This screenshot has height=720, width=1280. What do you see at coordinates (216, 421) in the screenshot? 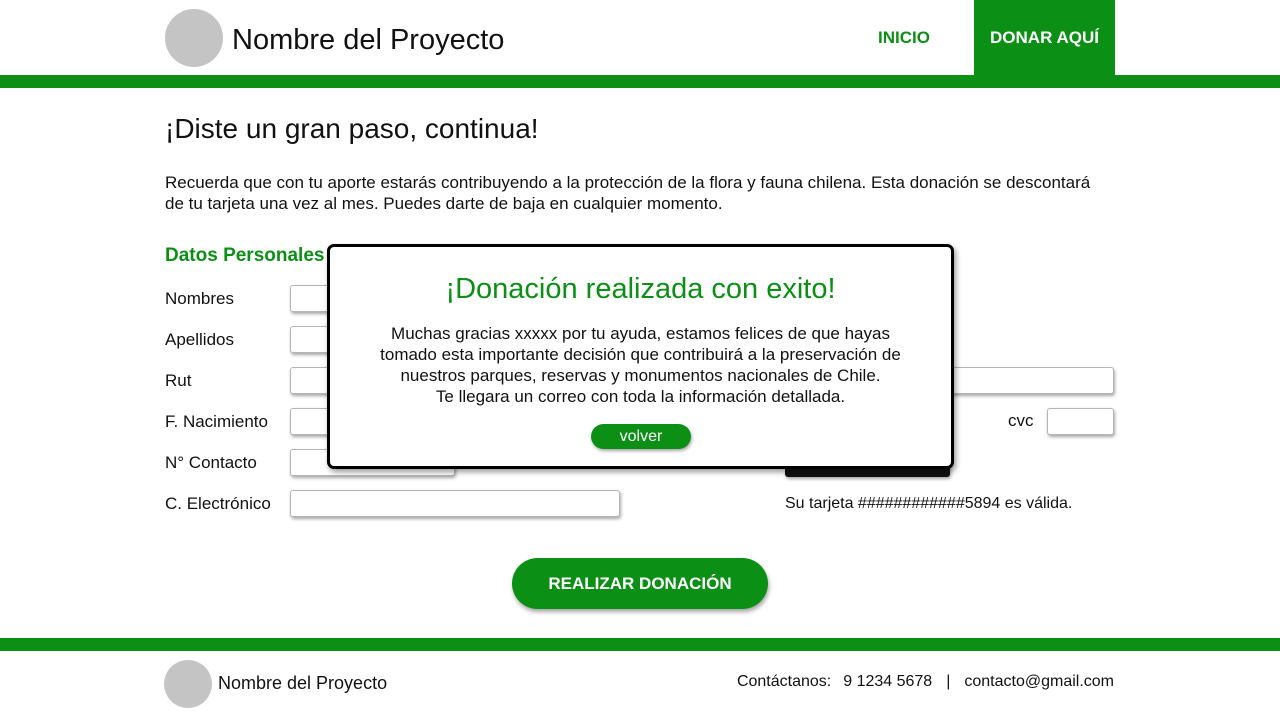
I see `label-nacimiento: F. Nacimiento` at bounding box center [216, 421].